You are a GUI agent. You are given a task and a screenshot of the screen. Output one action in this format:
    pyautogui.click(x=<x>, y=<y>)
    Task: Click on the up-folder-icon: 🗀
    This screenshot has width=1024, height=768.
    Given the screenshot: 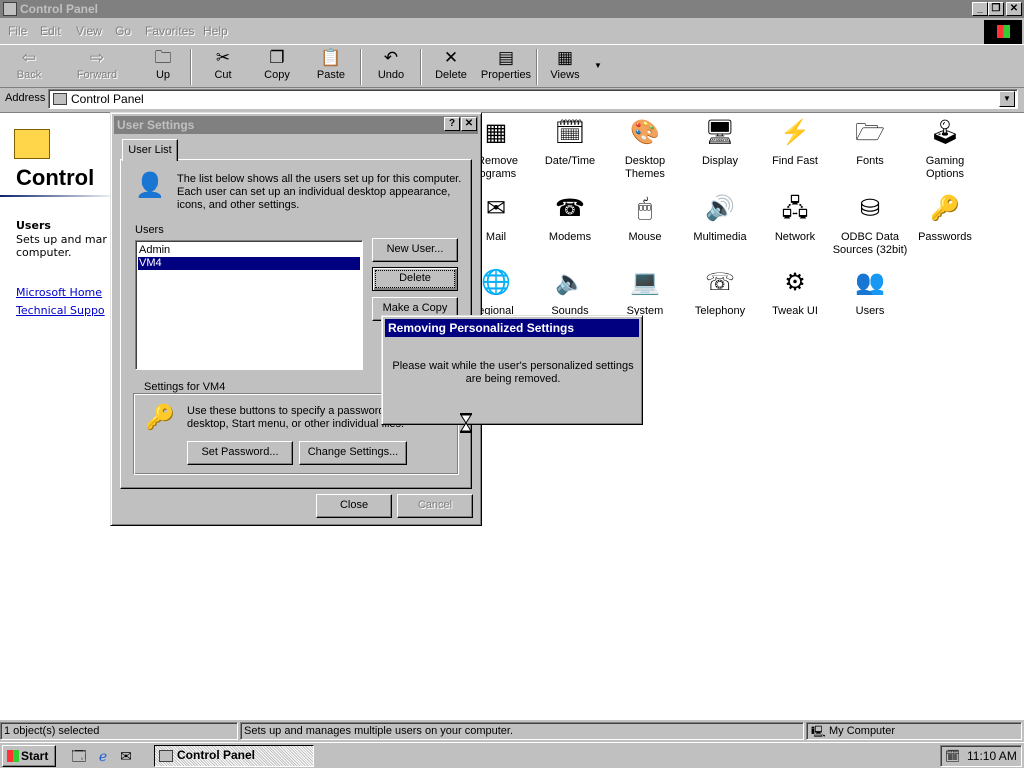 What is the action you would take?
    pyautogui.click(x=163, y=57)
    